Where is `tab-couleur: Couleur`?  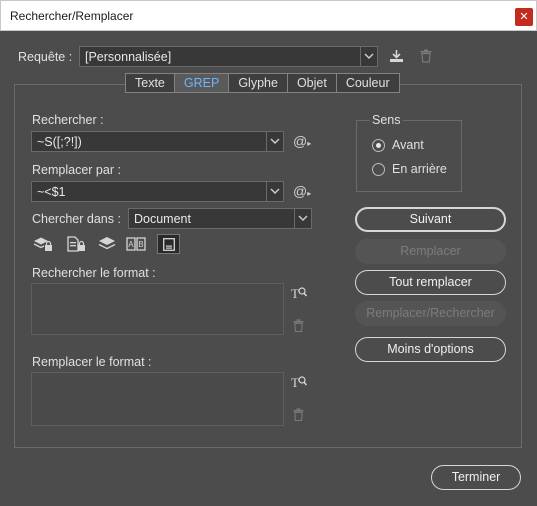
tab-couleur: Couleur is located at coordinates (368, 83).